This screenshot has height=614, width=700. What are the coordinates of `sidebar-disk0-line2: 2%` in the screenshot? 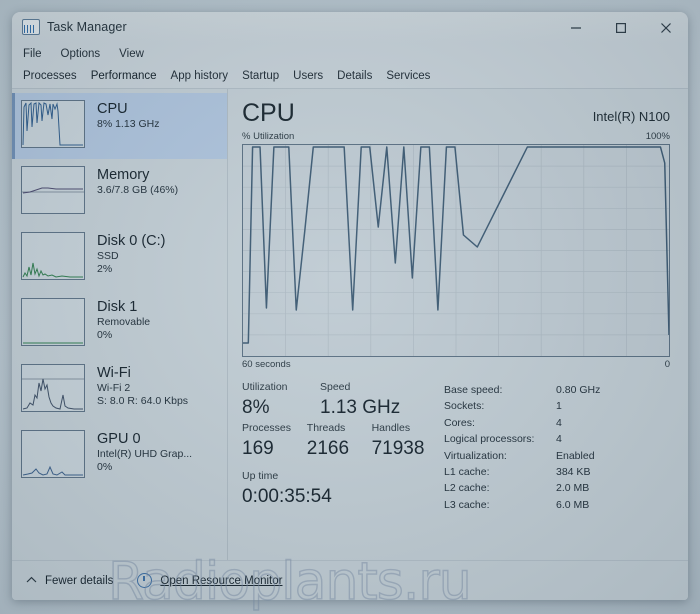 It's located at (105, 269).